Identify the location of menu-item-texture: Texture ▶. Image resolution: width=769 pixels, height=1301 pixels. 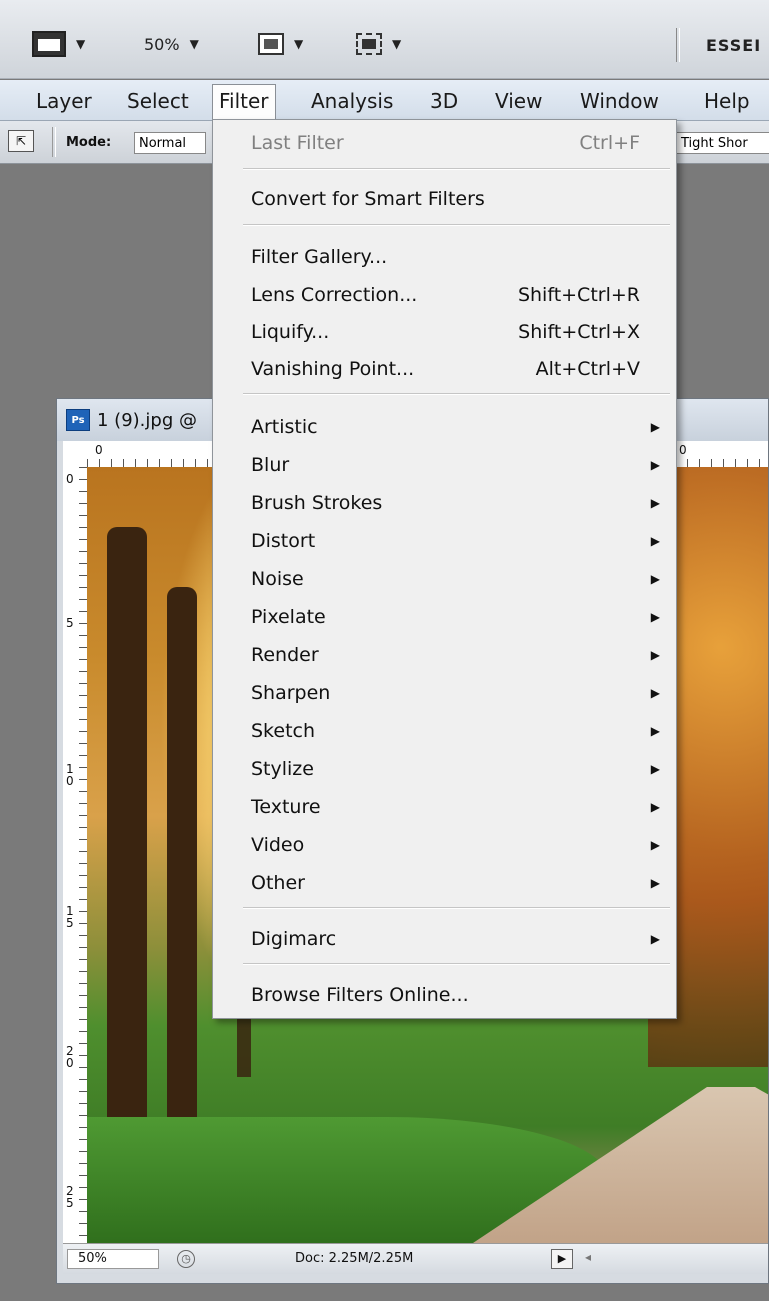
(455, 807).